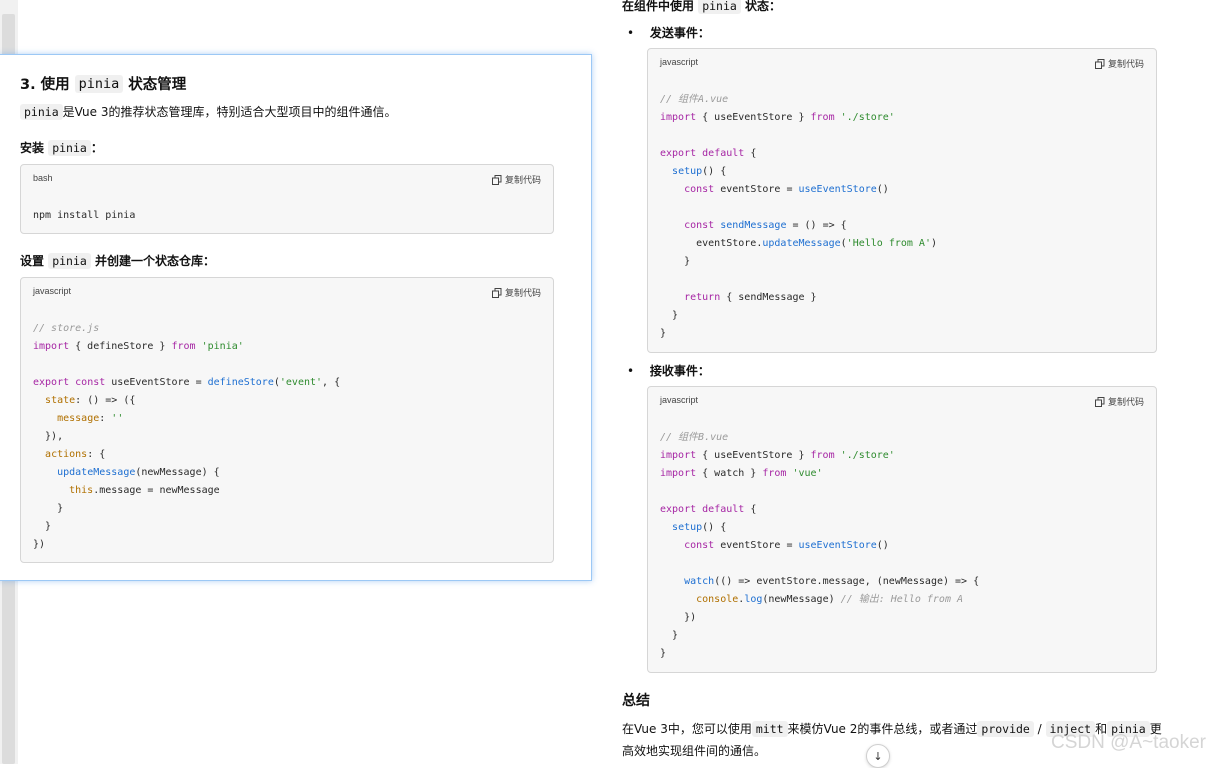  I want to click on code-token: './store', so click(867, 455).